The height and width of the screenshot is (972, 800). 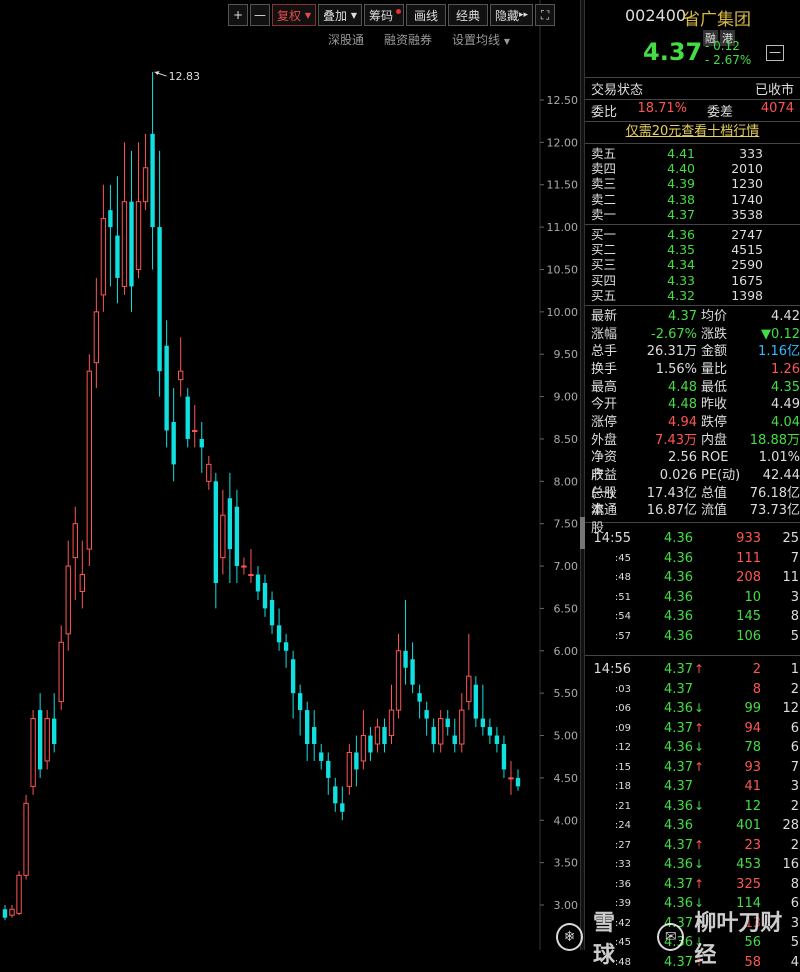 I want to click on bid-label: 买一, so click(x=604, y=234).